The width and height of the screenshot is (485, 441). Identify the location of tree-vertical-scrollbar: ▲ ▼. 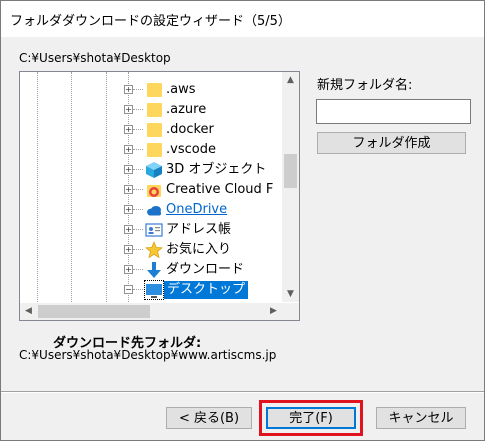
(290, 187).